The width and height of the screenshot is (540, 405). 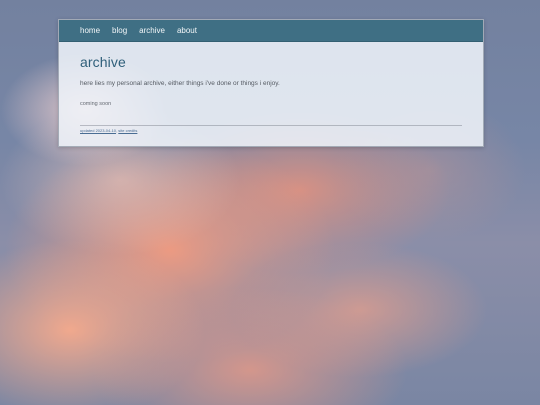 What do you see at coordinates (152, 30) in the screenshot?
I see `nav-link-archive: archive` at bounding box center [152, 30].